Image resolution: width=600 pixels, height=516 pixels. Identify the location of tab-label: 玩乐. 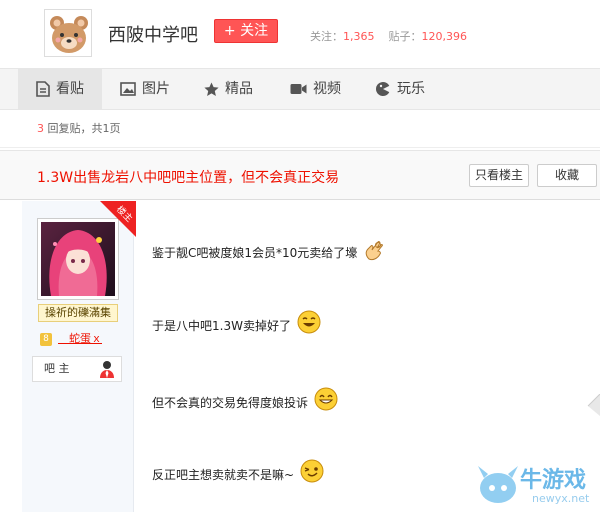
(411, 89).